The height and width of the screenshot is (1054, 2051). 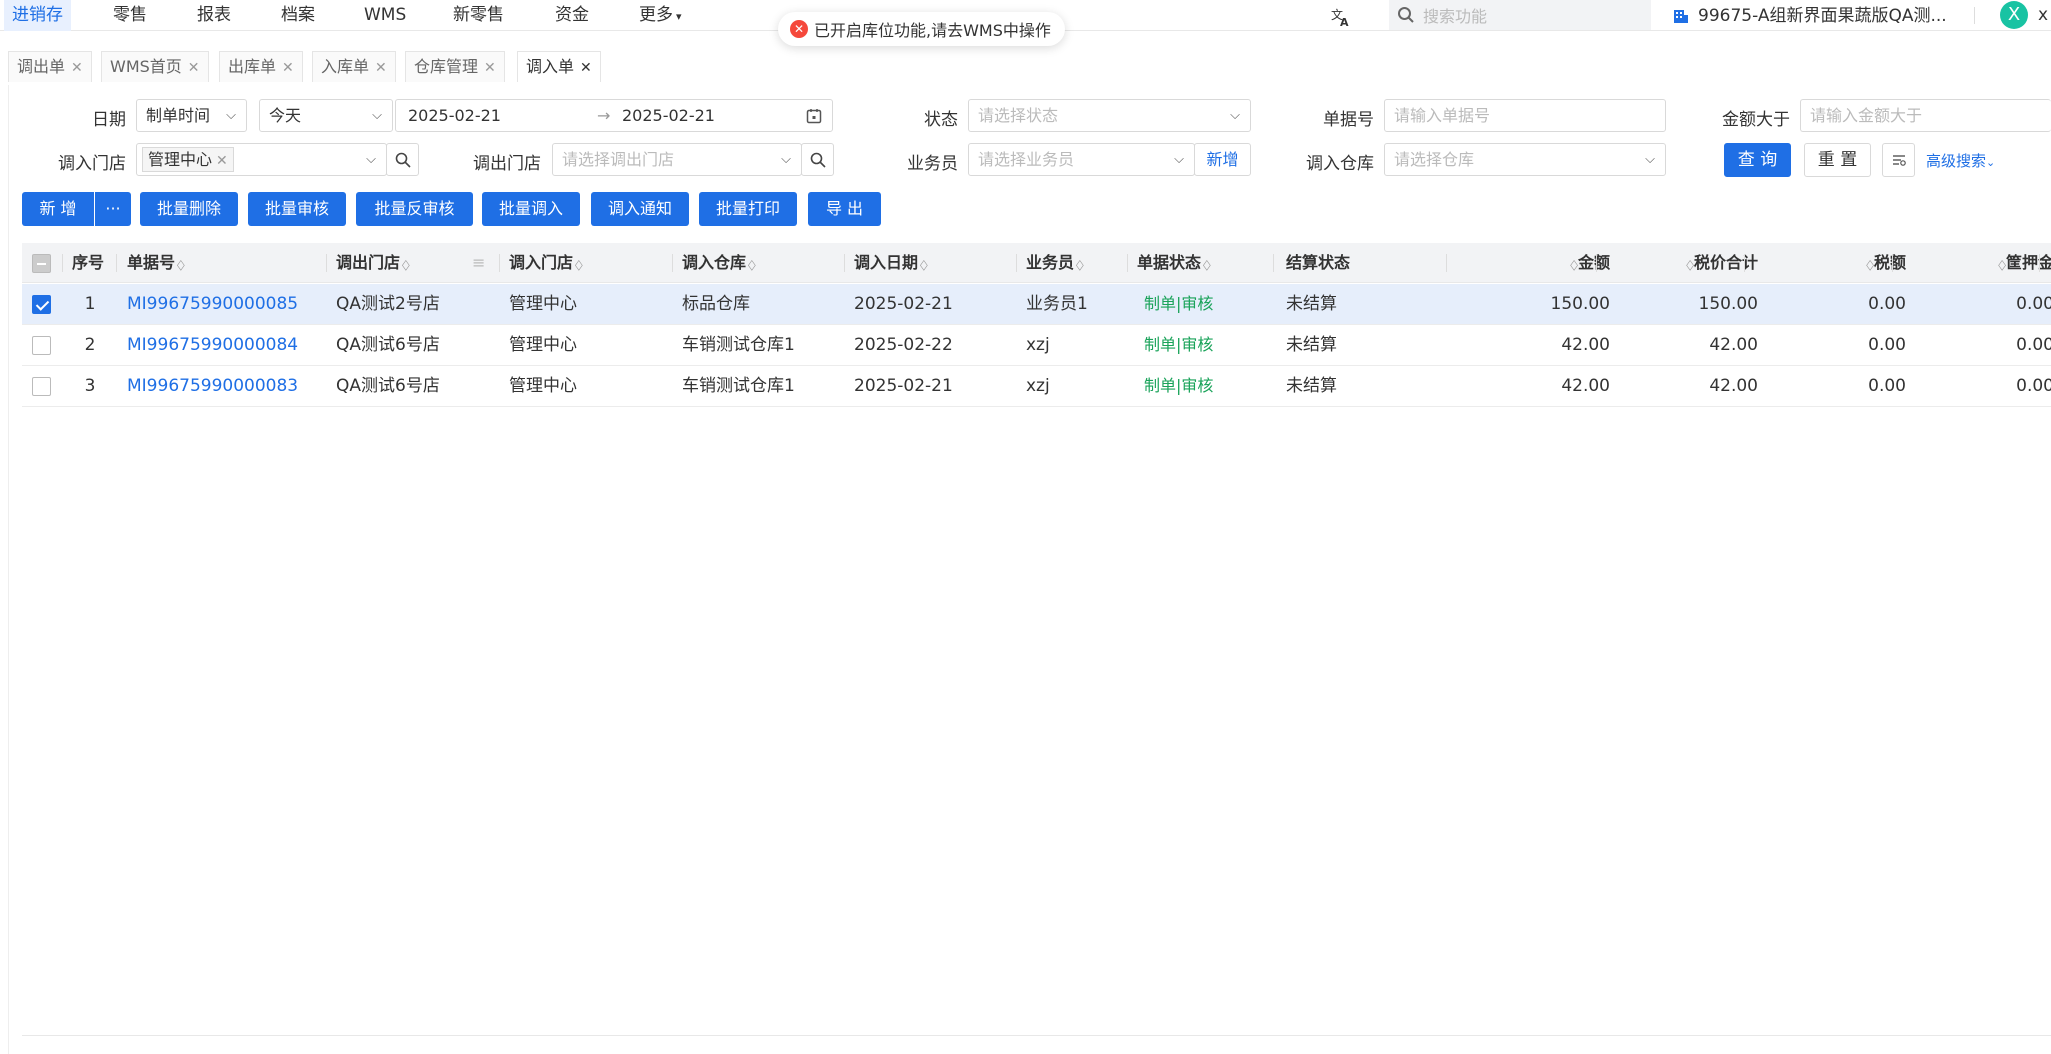 What do you see at coordinates (37, 15) in the screenshot?
I see `nav-item-jinxiaocun: 进销存` at bounding box center [37, 15].